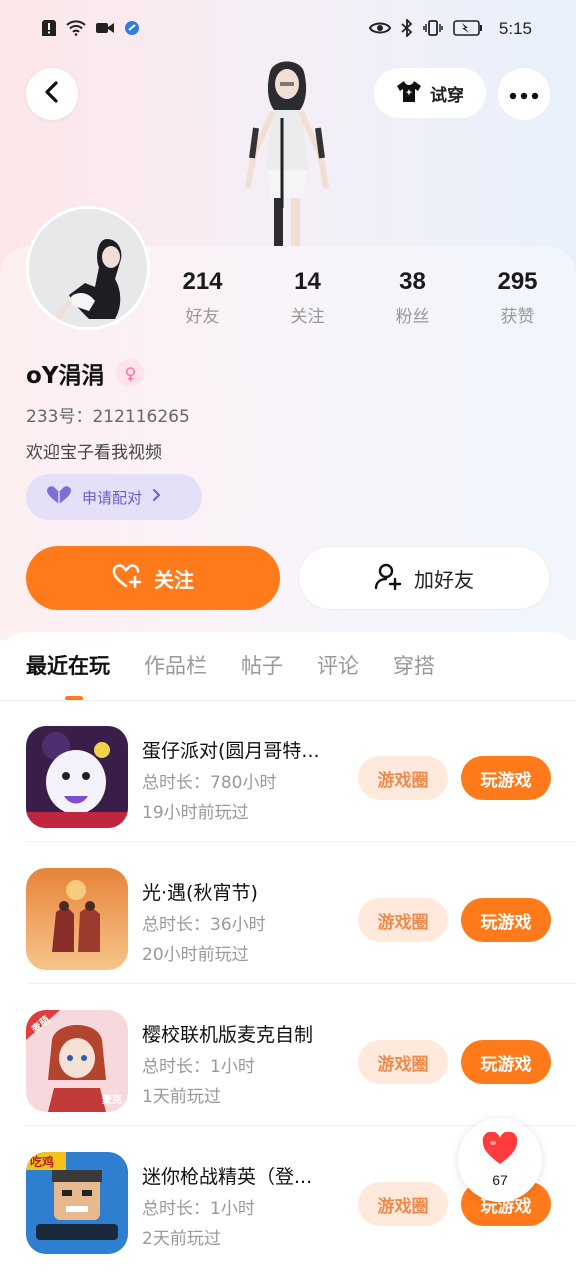 This screenshot has width=576, height=1280. I want to click on name-row: oY涓涓 ♀, so click(85, 373).